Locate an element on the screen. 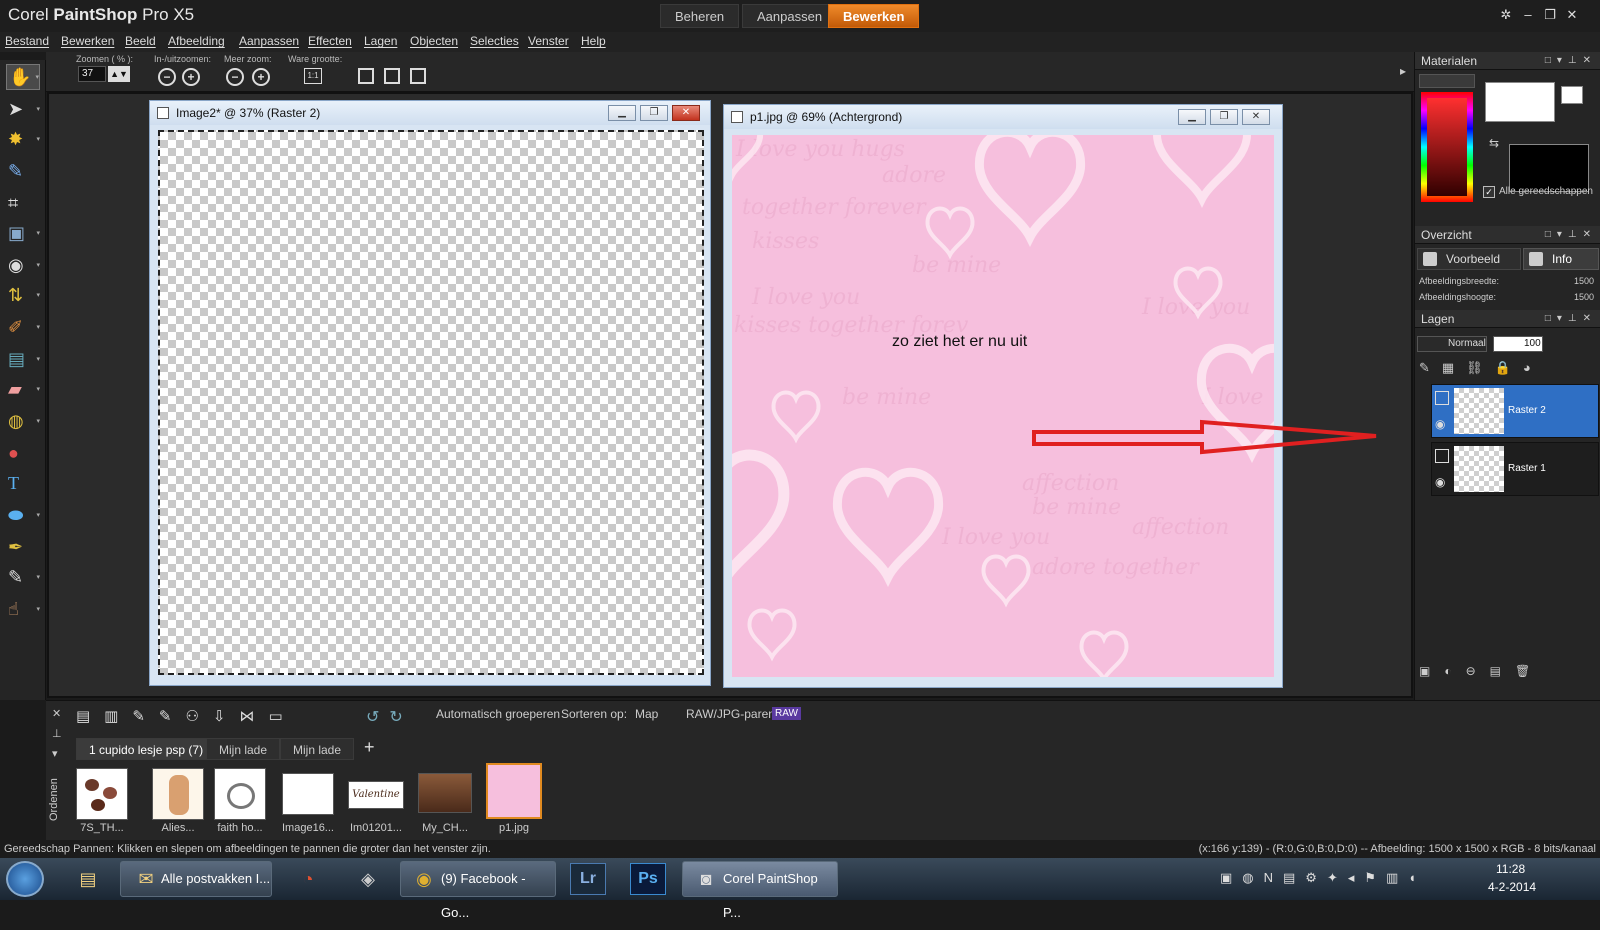 This screenshot has height=930, width=1600. dropper-icon: ✎ is located at coordinates (23, 171).